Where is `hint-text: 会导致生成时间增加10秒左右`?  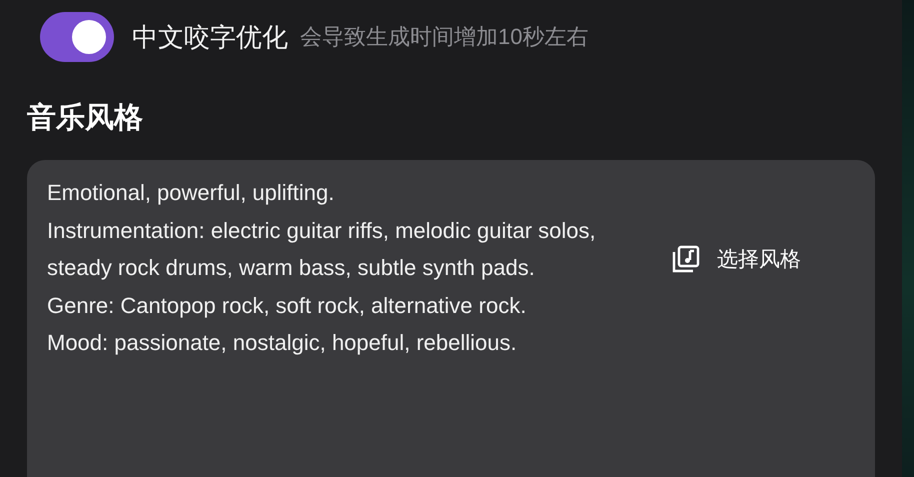 hint-text: 会导致生成时间增加10秒左右 is located at coordinates (444, 37).